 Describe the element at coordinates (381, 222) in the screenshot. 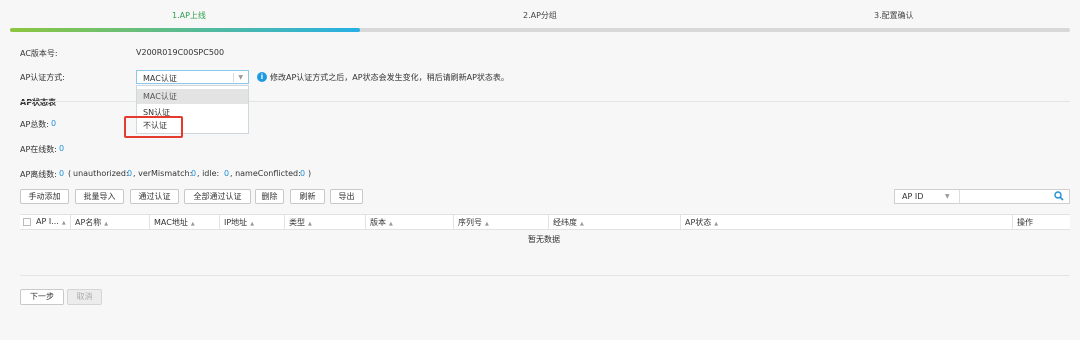

I see `col-version: 版本 ▲` at that location.